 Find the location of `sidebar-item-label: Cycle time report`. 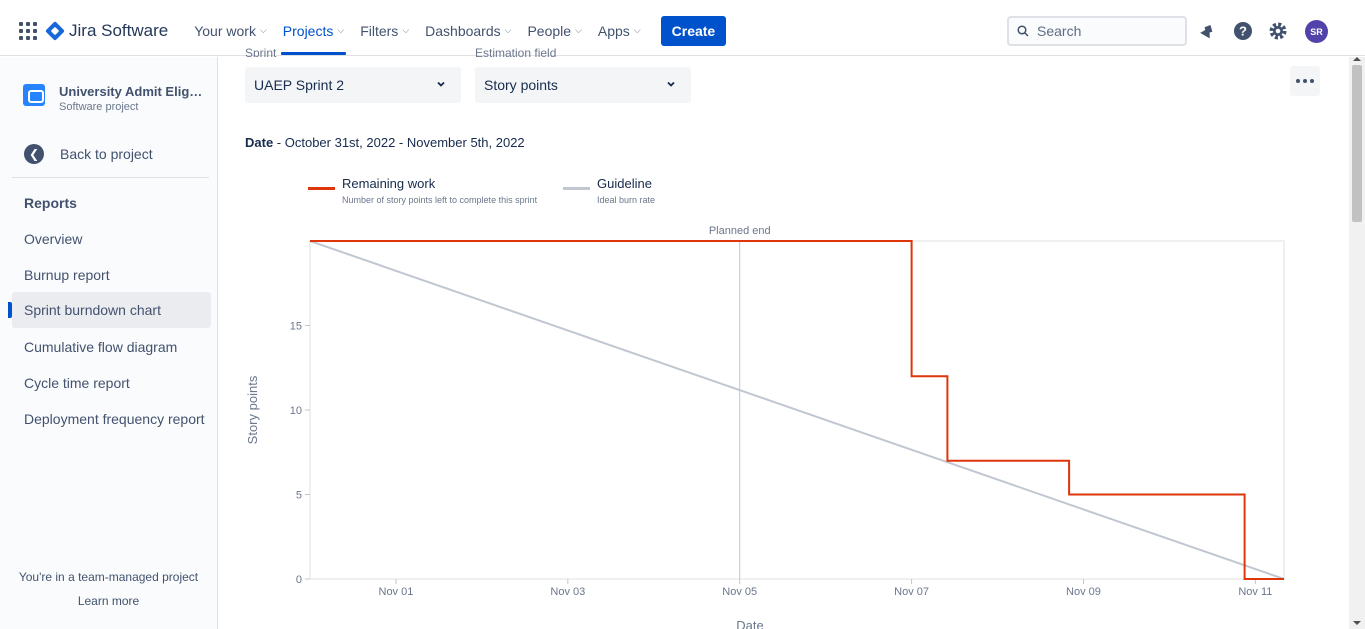

sidebar-item-label: Cycle time report is located at coordinates (77, 383).